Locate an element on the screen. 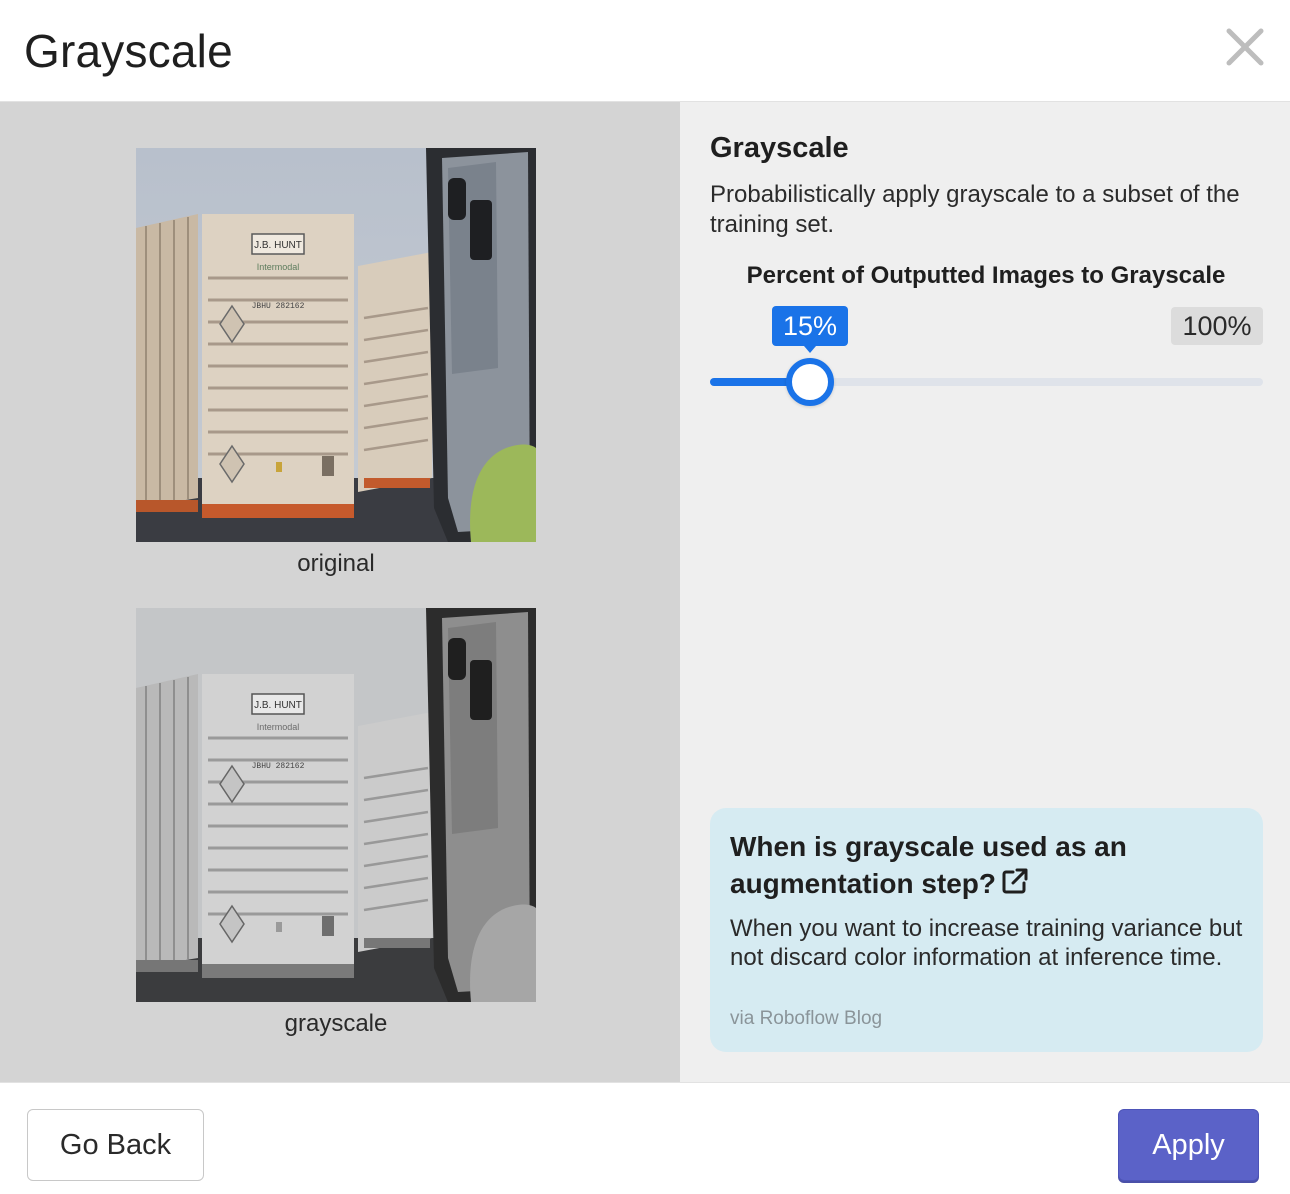 This screenshot has height=1194, width=1290. percent-slider-thumb is located at coordinates (810, 382).